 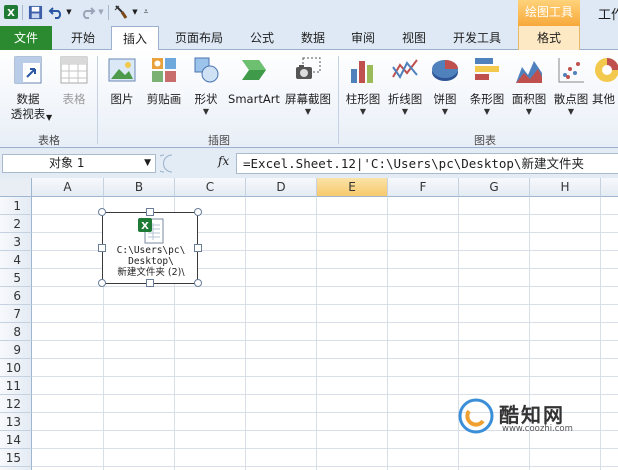 What do you see at coordinates (150, 283) in the screenshot?
I see `resize-handle-bottom` at bounding box center [150, 283].